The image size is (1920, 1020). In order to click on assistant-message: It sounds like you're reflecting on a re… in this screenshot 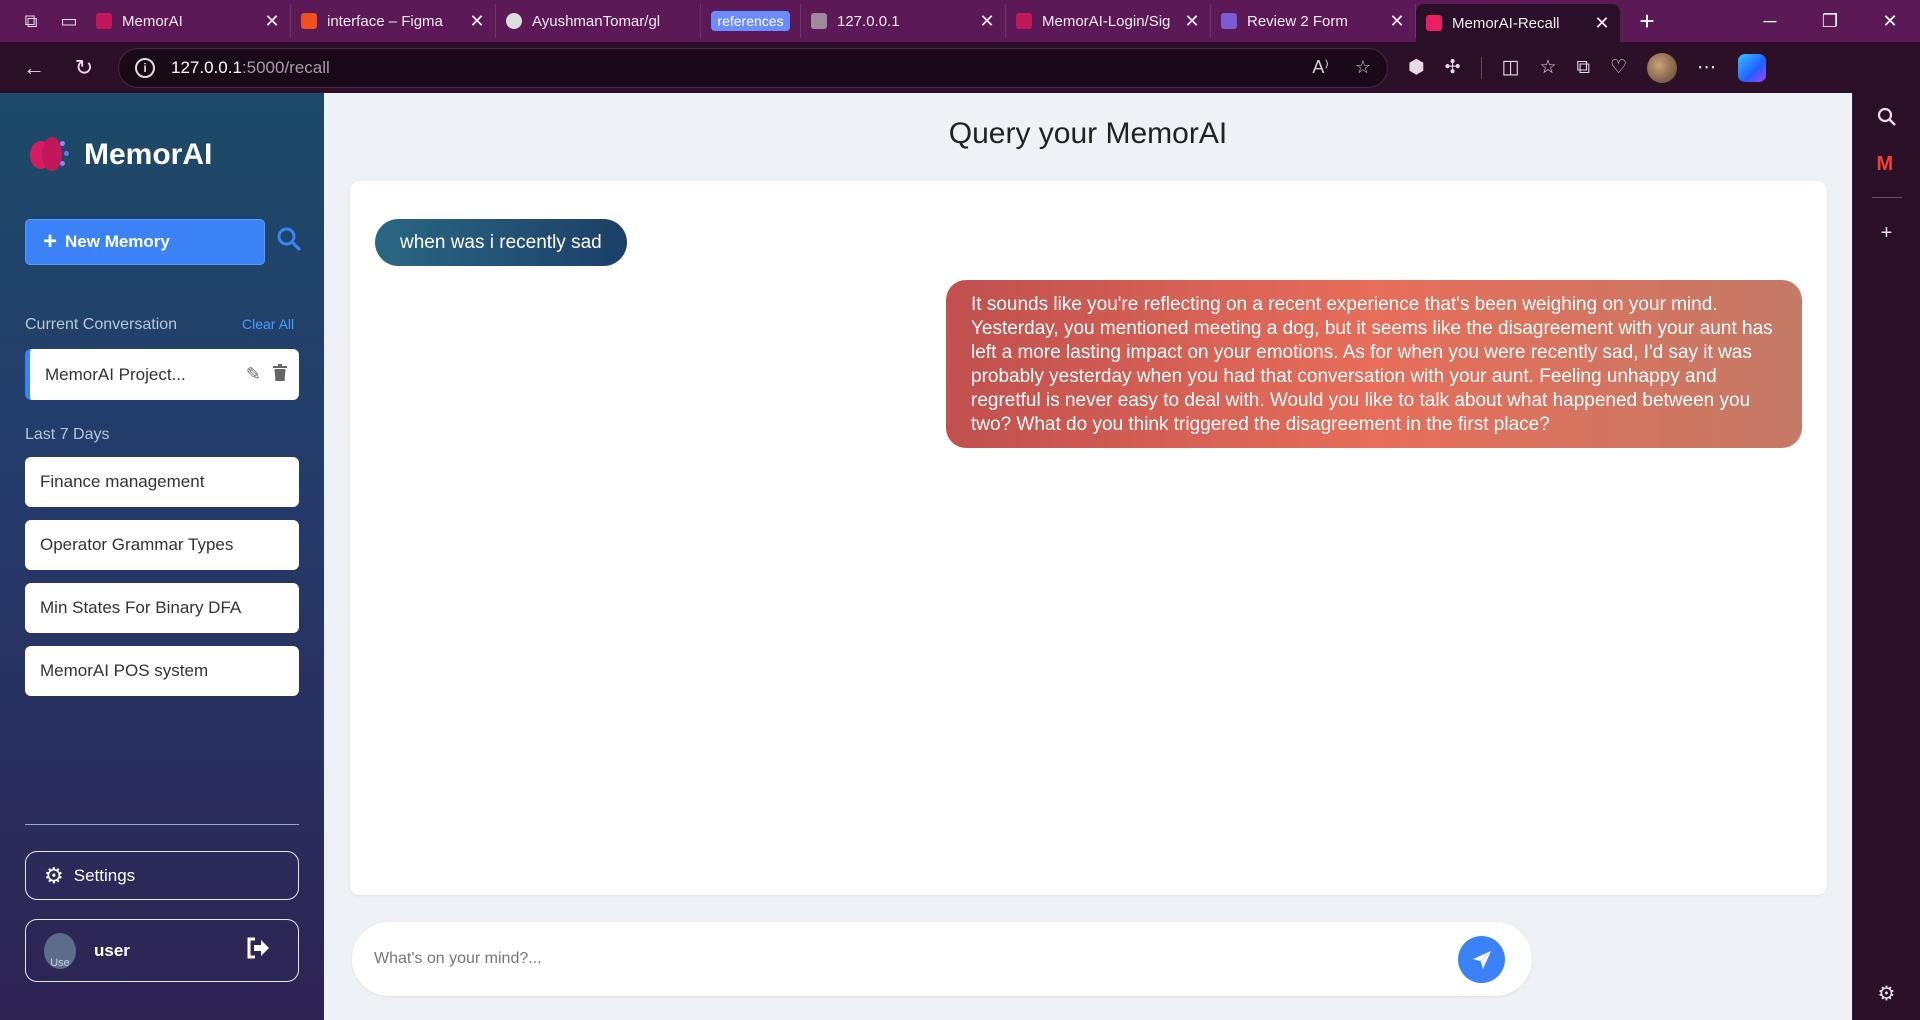, I will do `click(1374, 364)`.